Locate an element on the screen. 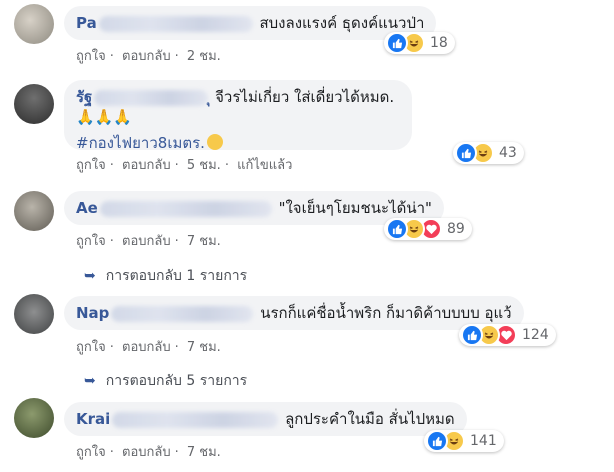 The width and height of the screenshot is (614, 472). commenter-name: Krai is located at coordinates (178, 419).